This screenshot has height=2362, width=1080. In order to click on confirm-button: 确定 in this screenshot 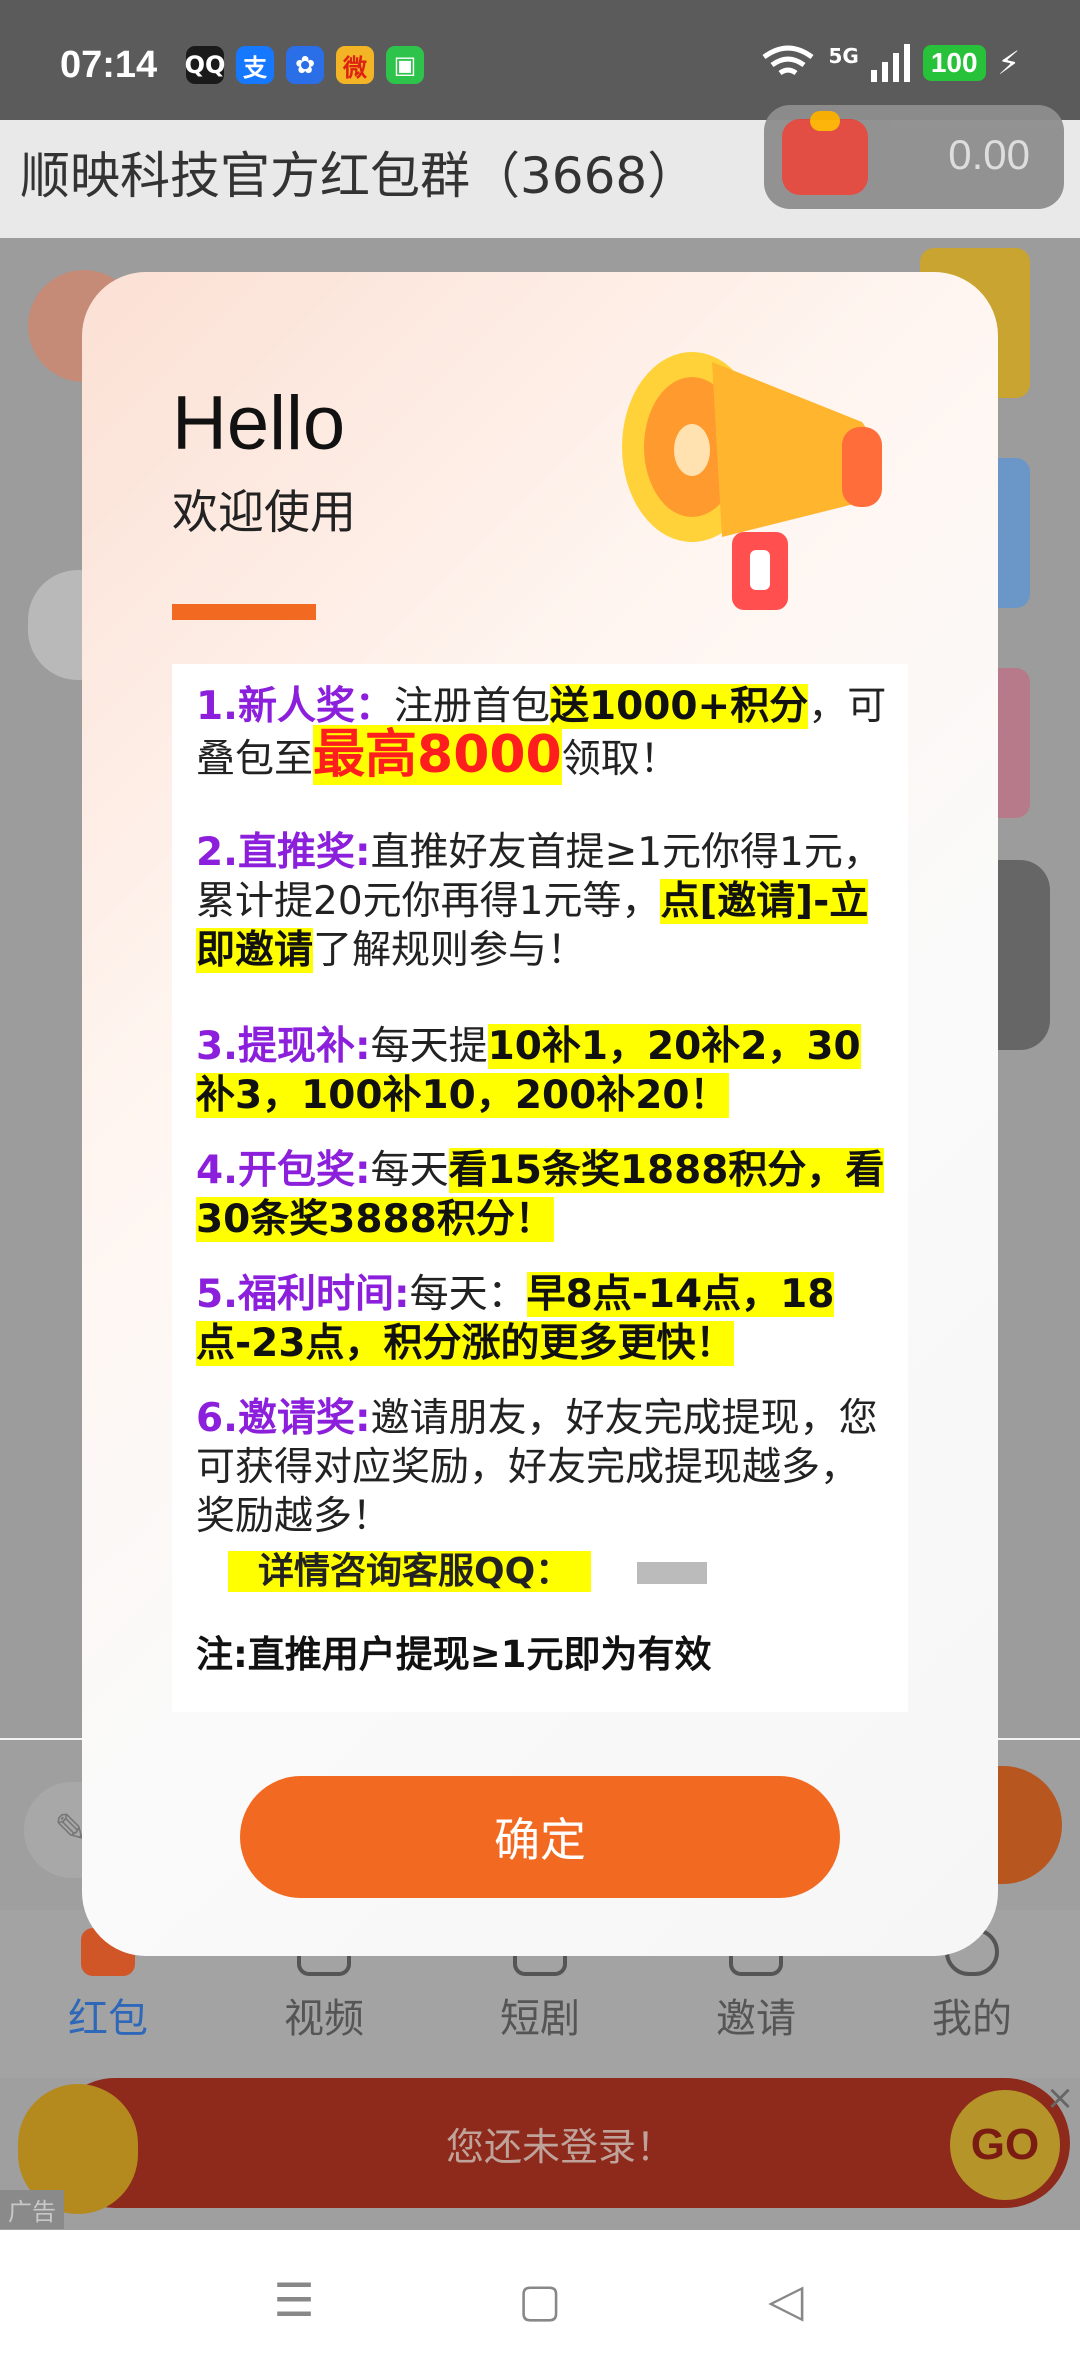, I will do `click(540, 1837)`.